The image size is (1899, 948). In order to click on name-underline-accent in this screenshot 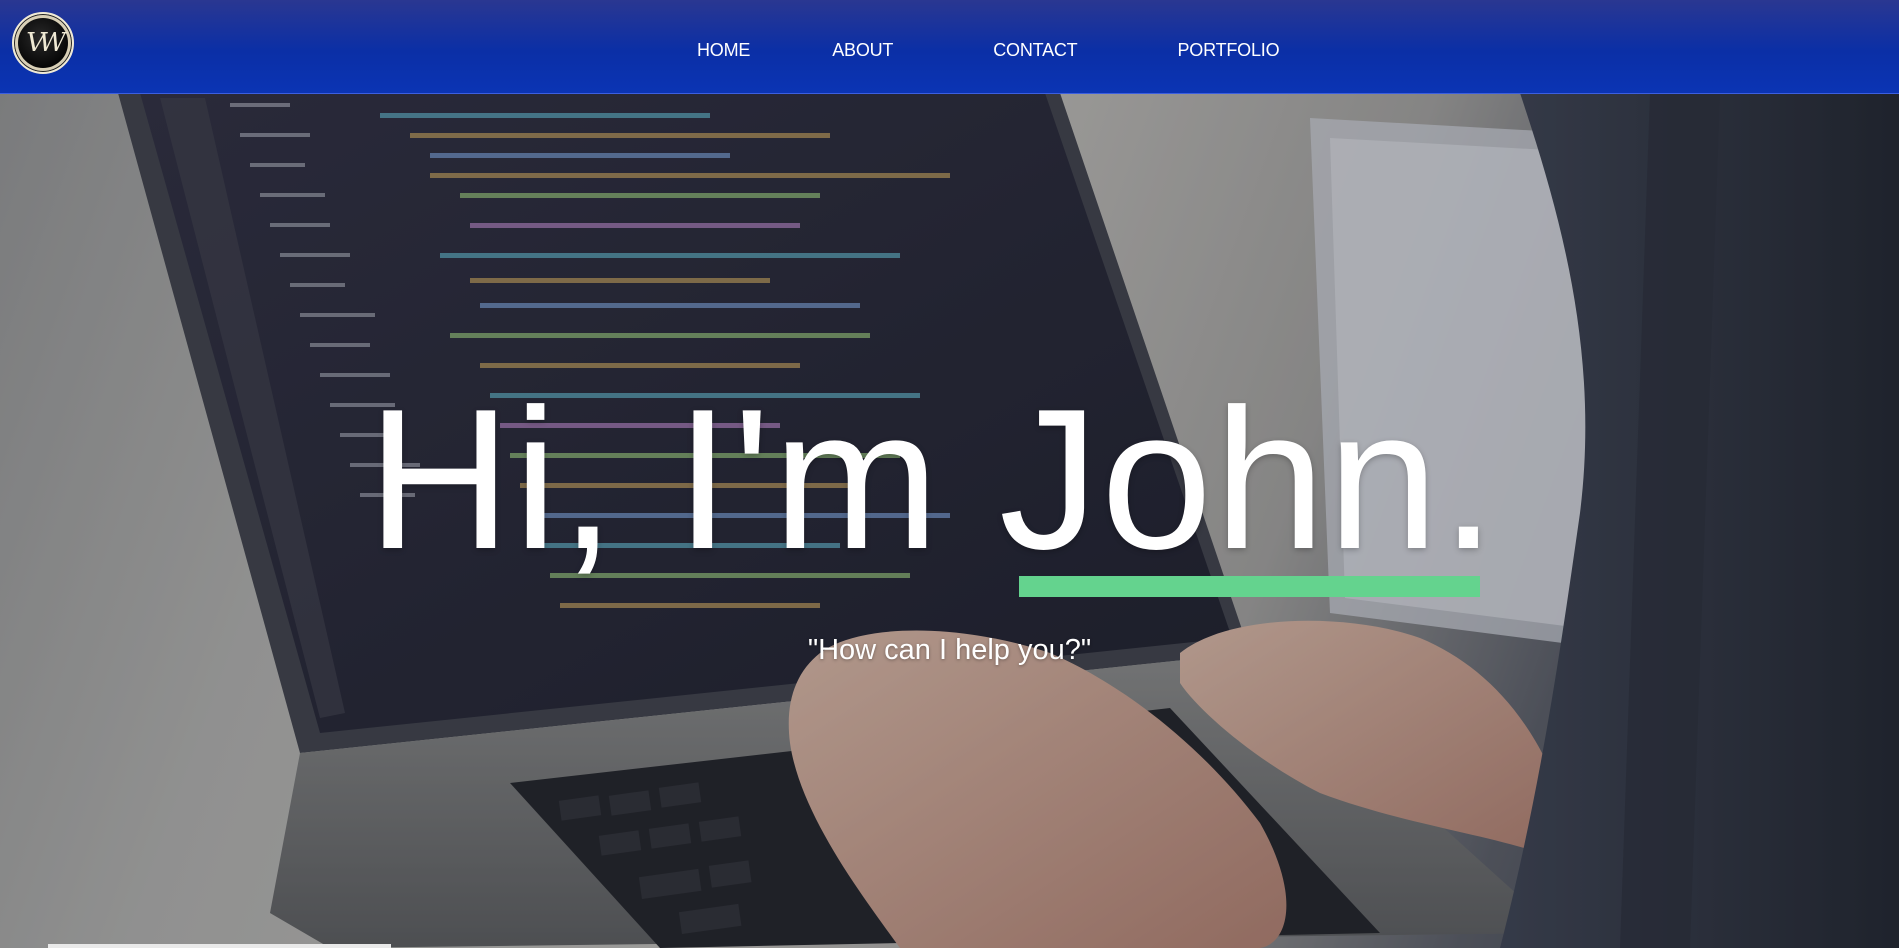, I will do `click(1249, 586)`.